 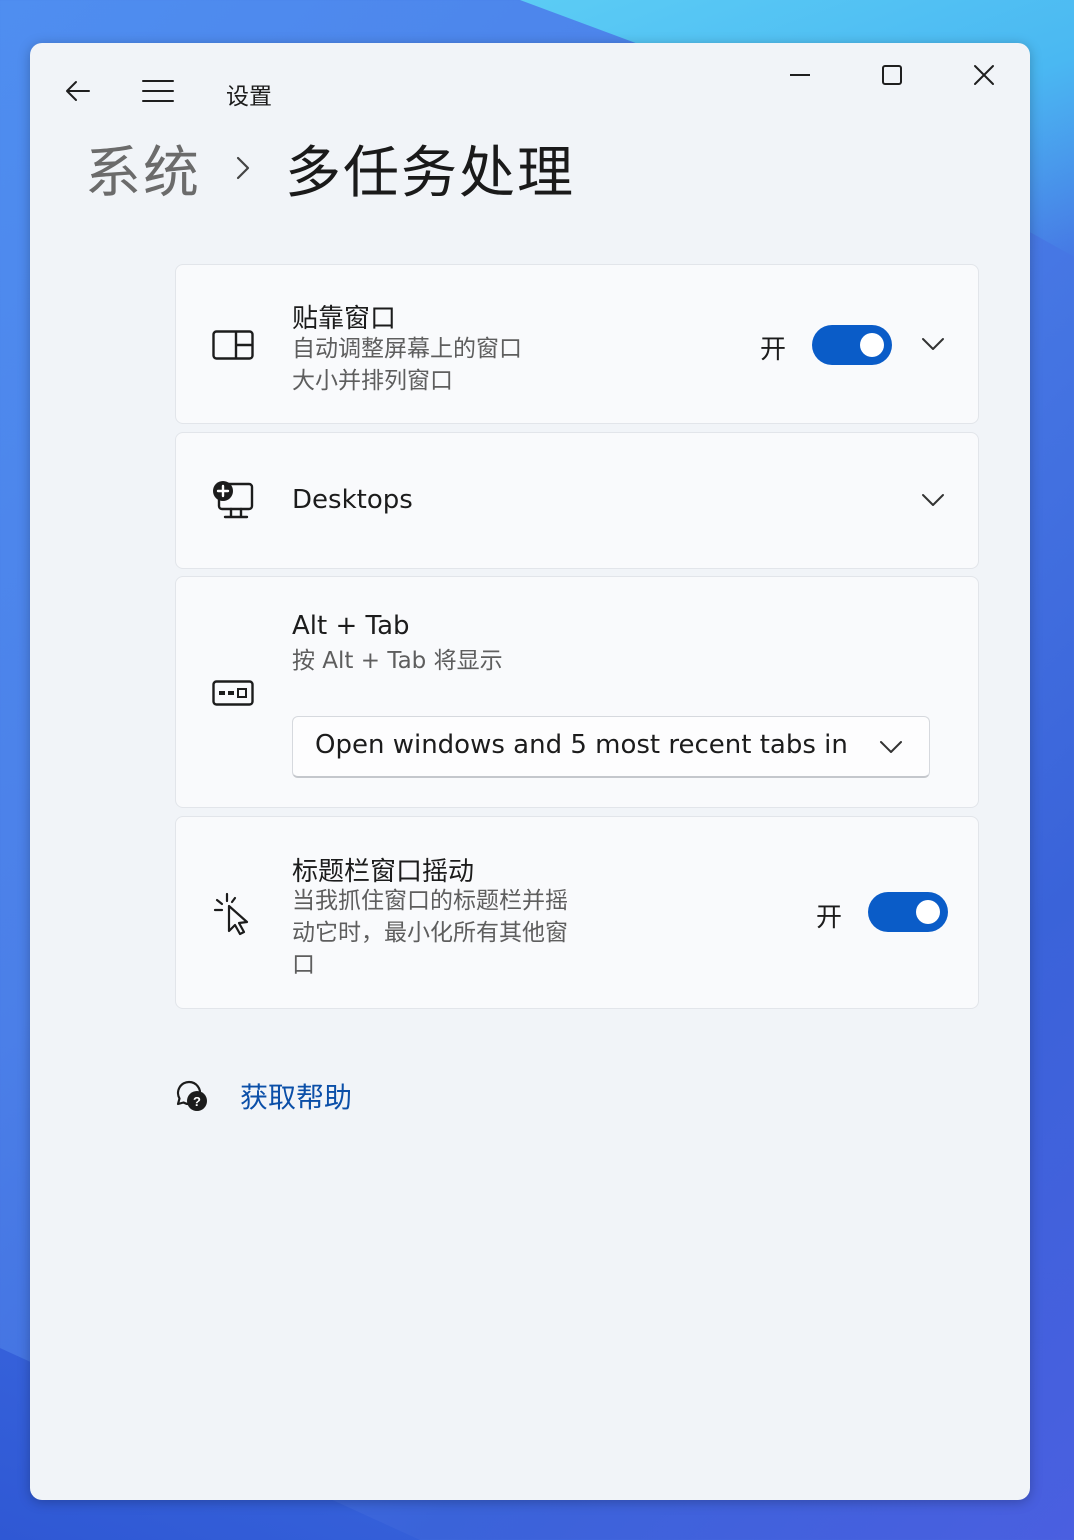 I want to click on shake-desc-line3: 口, so click(x=303, y=965).